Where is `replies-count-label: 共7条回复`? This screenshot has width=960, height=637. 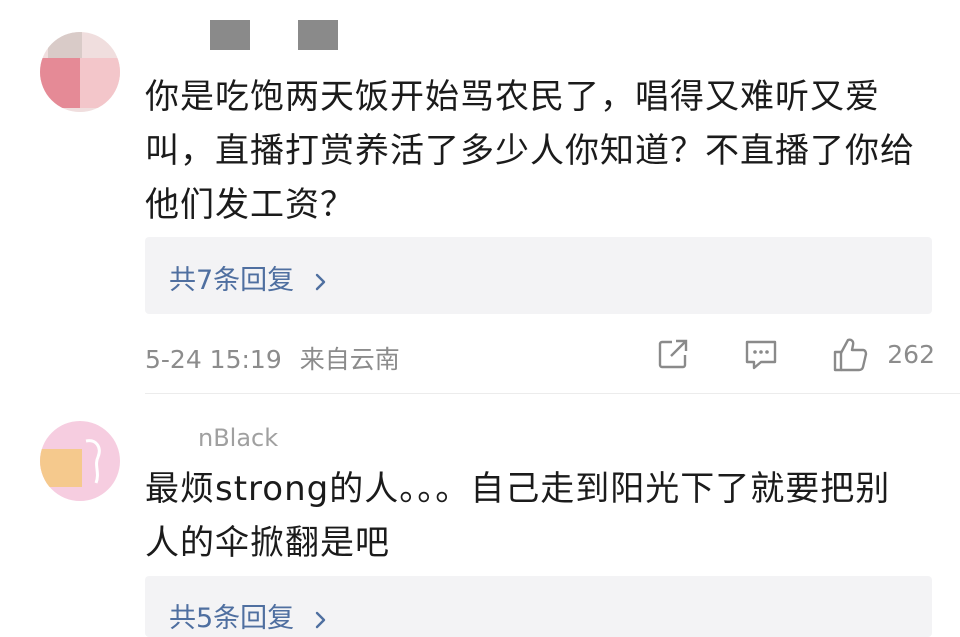
replies-count-label: 共7条回复 is located at coordinates (231, 280).